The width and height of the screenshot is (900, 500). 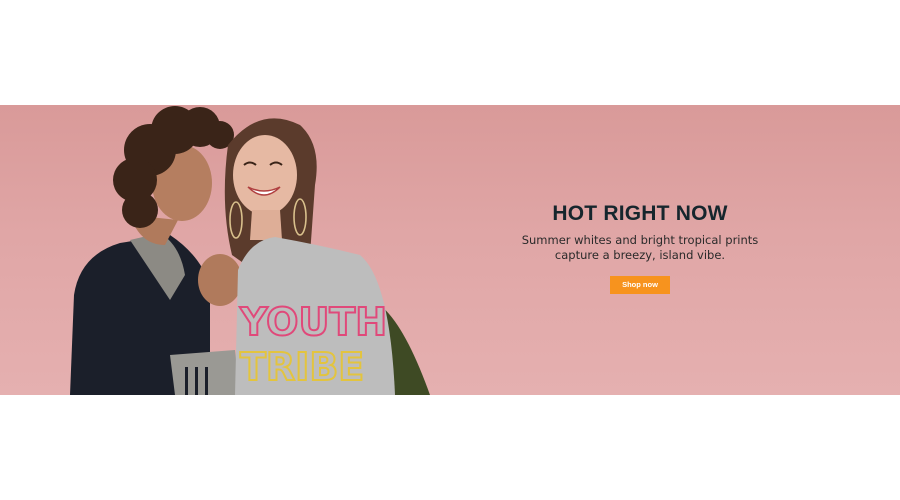 What do you see at coordinates (640, 213) in the screenshot?
I see `hero-headline: HOT RIGHT NOW` at bounding box center [640, 213].